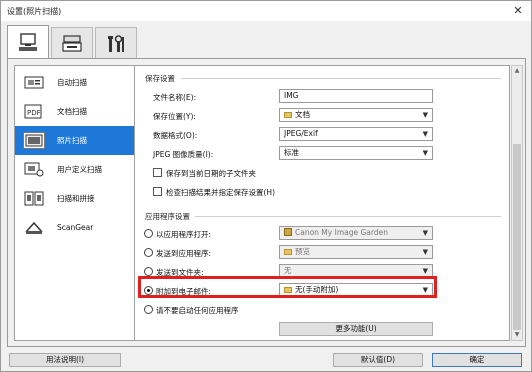 Image resolution: width=532 pixels, height=372 pixels. Describe the element at coordinates (34, 11) in the screenshot. I see `window-title: 设置(照片扫描)` at that location.